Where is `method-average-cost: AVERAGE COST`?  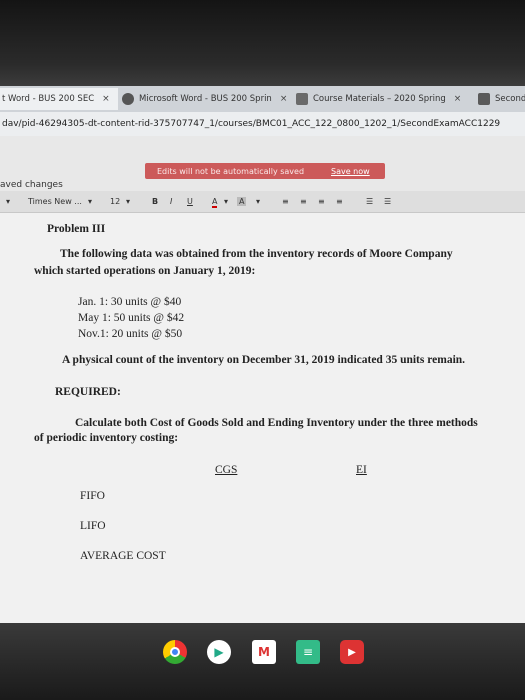
method-average-cost: AVERAGE COST is located at coordinates (123, 556).